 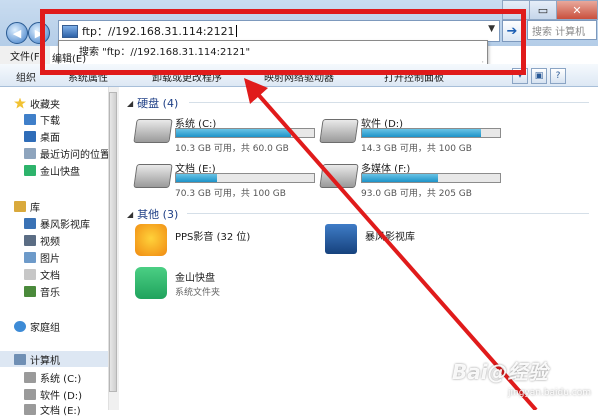 I want to click on address-input: ftp：//192.168.31.114:2121, so click(x=158, y=31).